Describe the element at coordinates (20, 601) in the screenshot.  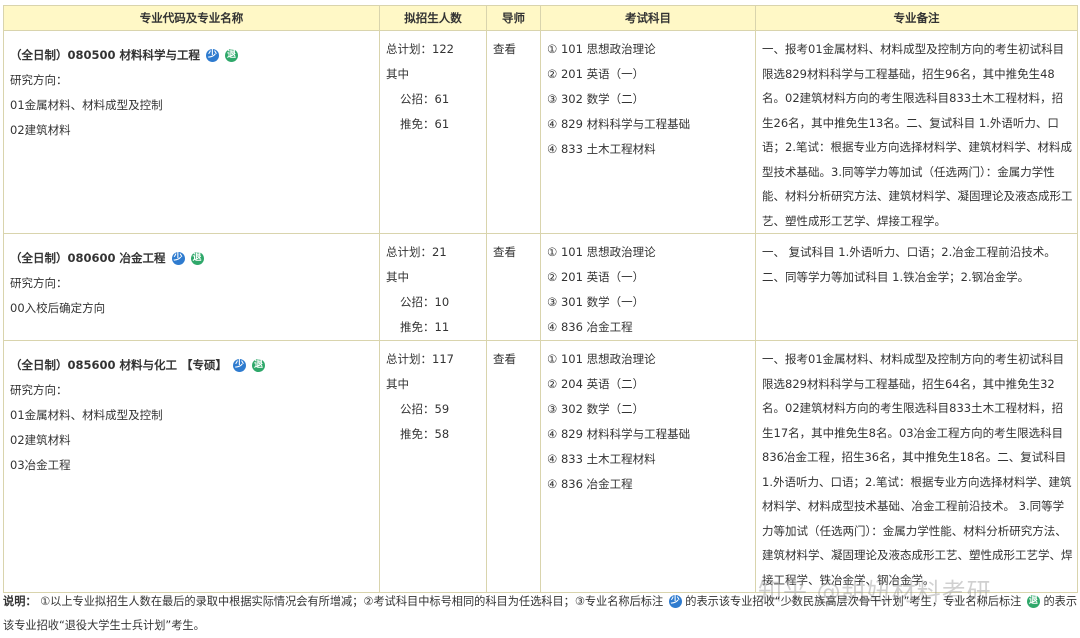
I see `footer-label: 说明：` at that location.